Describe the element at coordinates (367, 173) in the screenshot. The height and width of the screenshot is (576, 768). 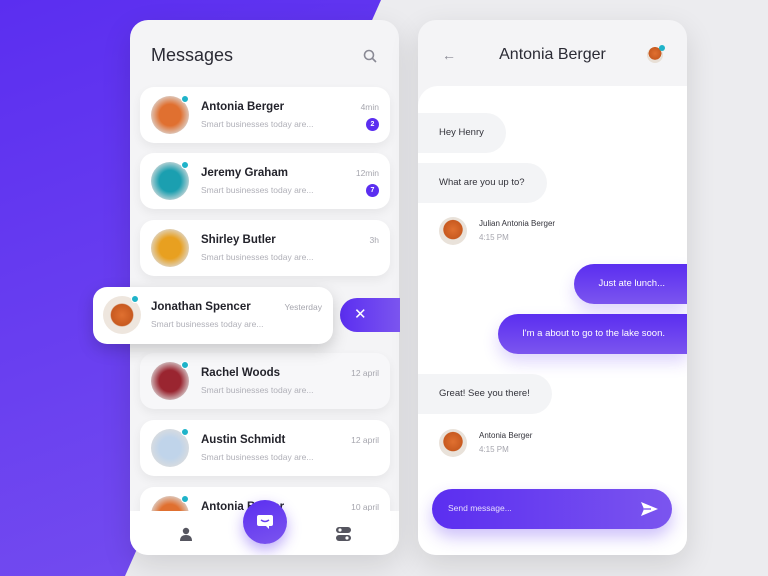
I see `timestamp: 12min` at that location.